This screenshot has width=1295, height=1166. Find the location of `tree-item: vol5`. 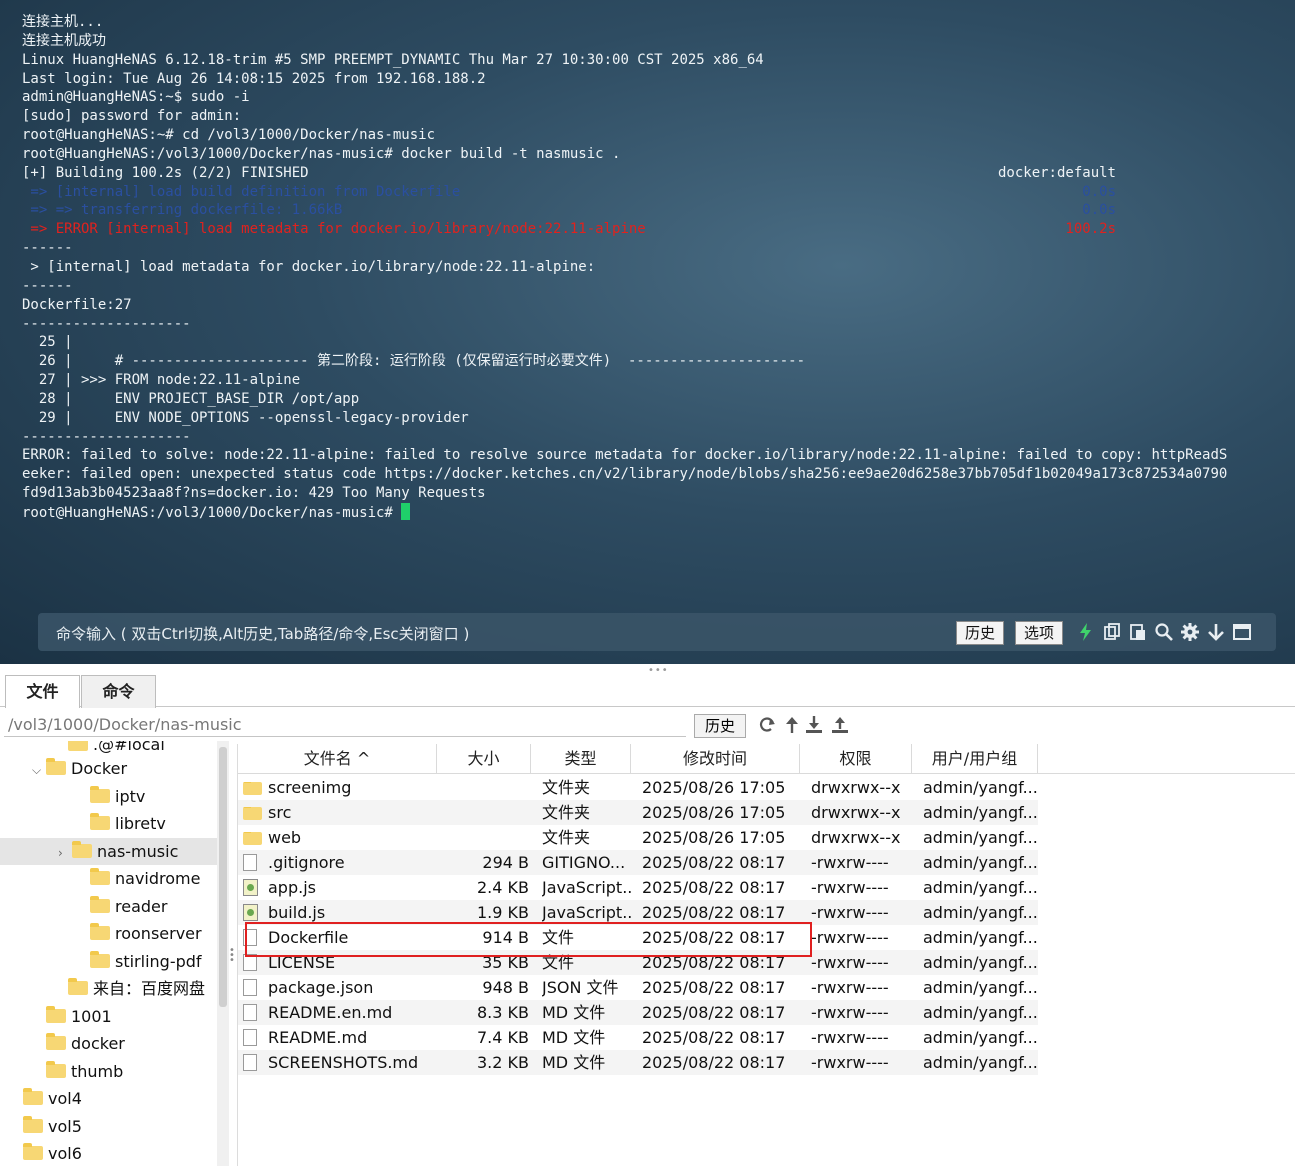

tree-item: vol5 is located at coordinates (109, 1126).